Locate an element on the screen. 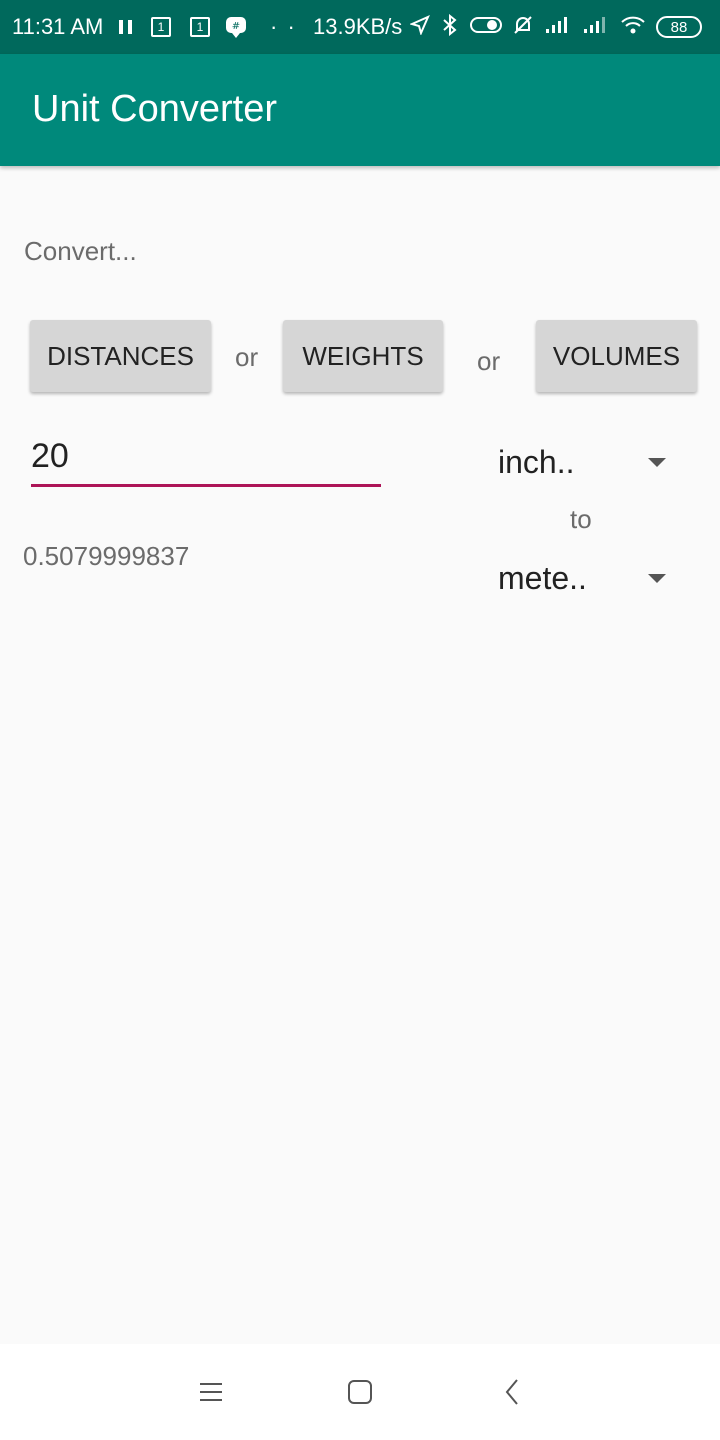 The image size is (720, 1440). sim1-label: 1 is located at coordinates (161, 27).